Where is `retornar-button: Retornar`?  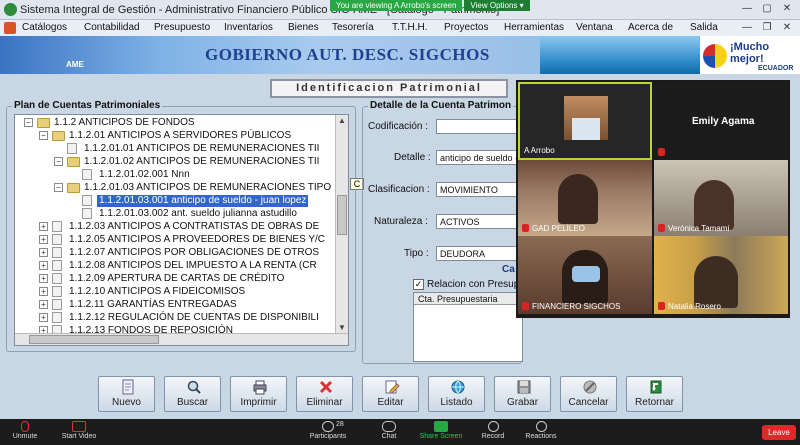
retornar-button: Retornar is located at coordinates (654, 394).